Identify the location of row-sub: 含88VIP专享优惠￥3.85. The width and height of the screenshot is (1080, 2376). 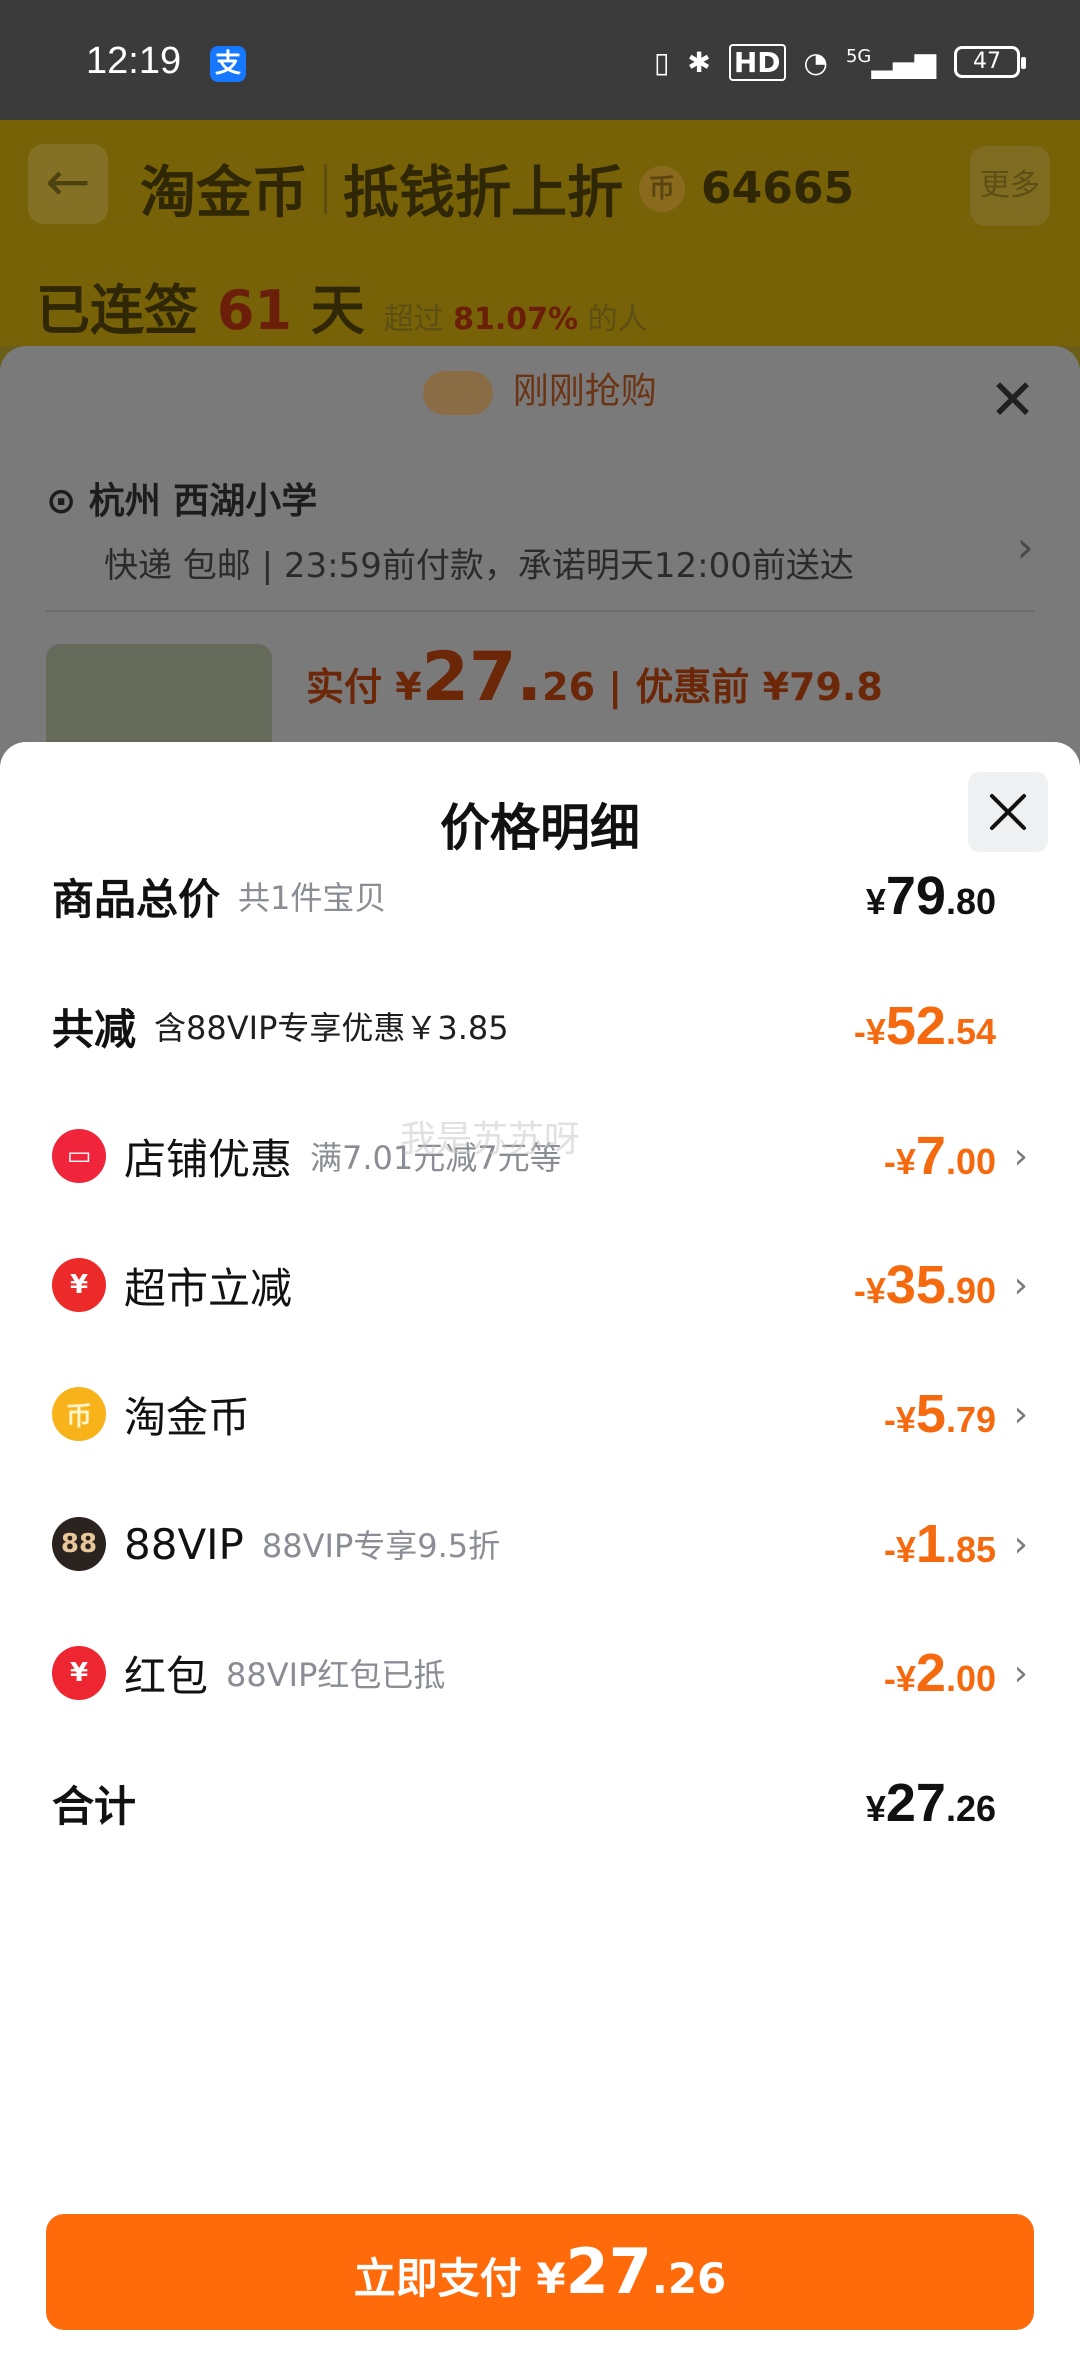
(331, 1028).